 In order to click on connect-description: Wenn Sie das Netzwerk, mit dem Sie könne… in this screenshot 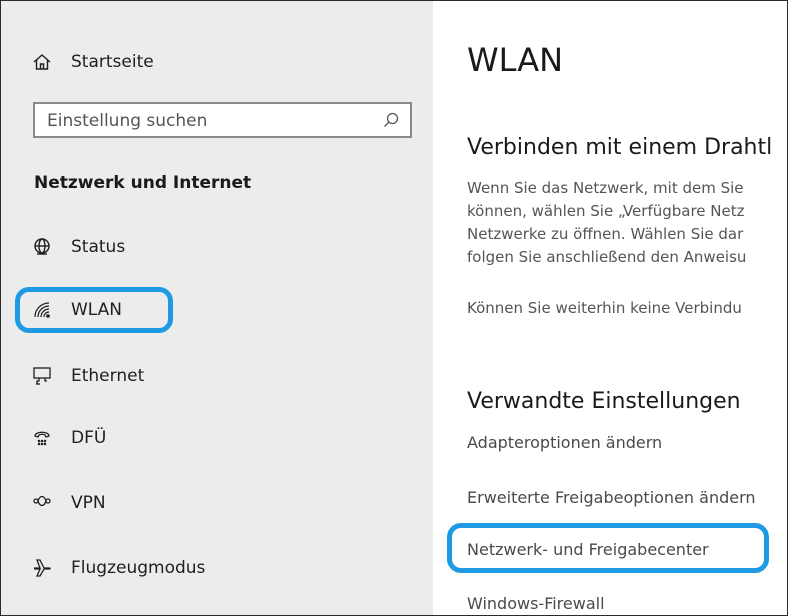, I will do `click(627, 223)`.